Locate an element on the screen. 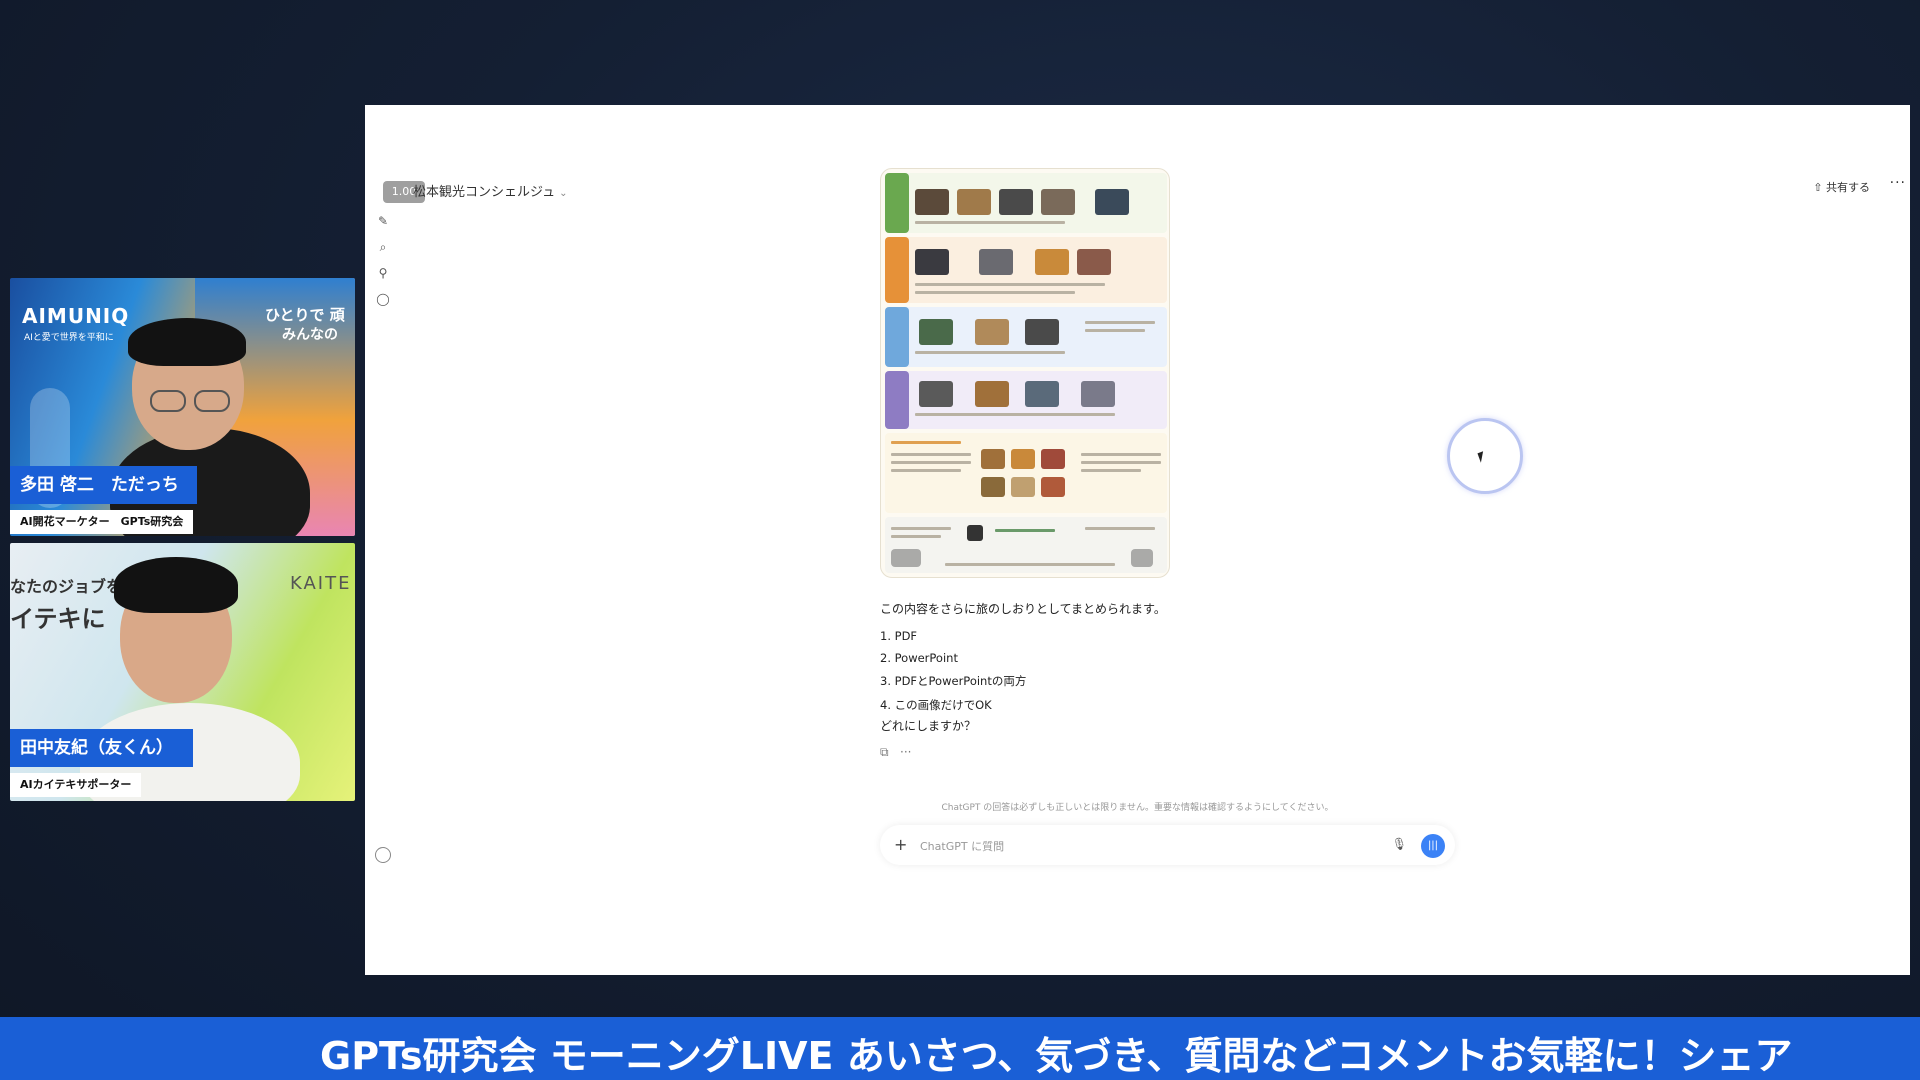 This screenshot has height=1080, width=1920. more-options-icon: ··· is located at coordinates (1898, 183).